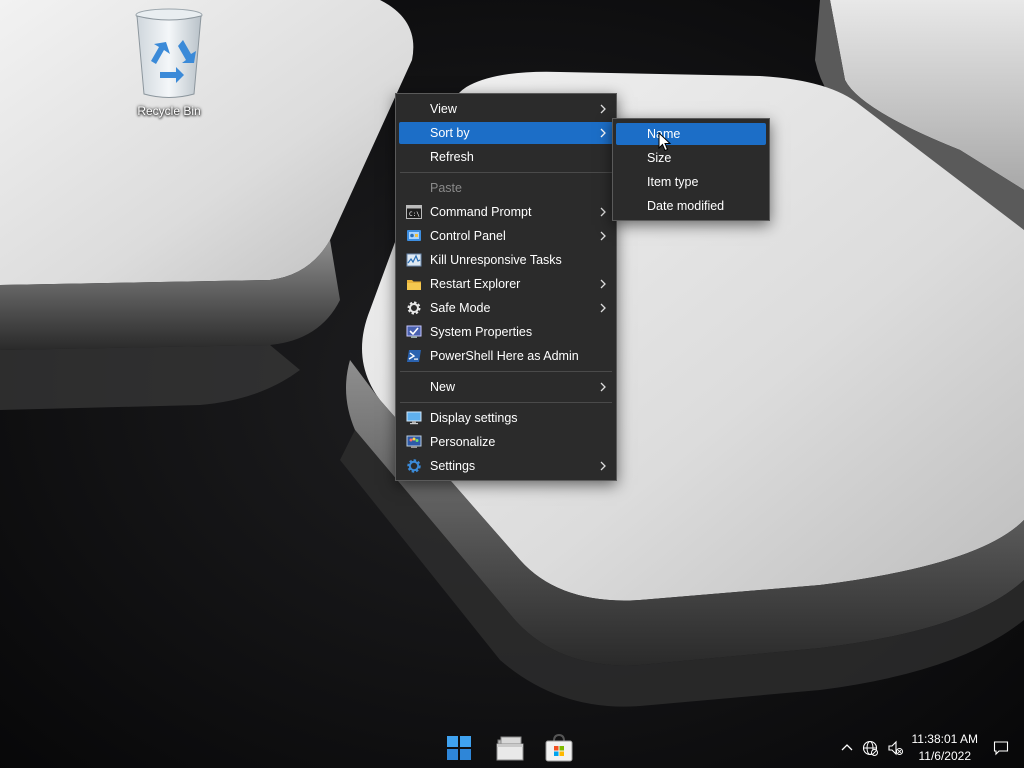 This screenshot has width=1024, height=768. What do you see at coordinates (506, 133) in the screenshot?
I see `menu-item-sort-by: Sort by` at bounding box center [506, 133].